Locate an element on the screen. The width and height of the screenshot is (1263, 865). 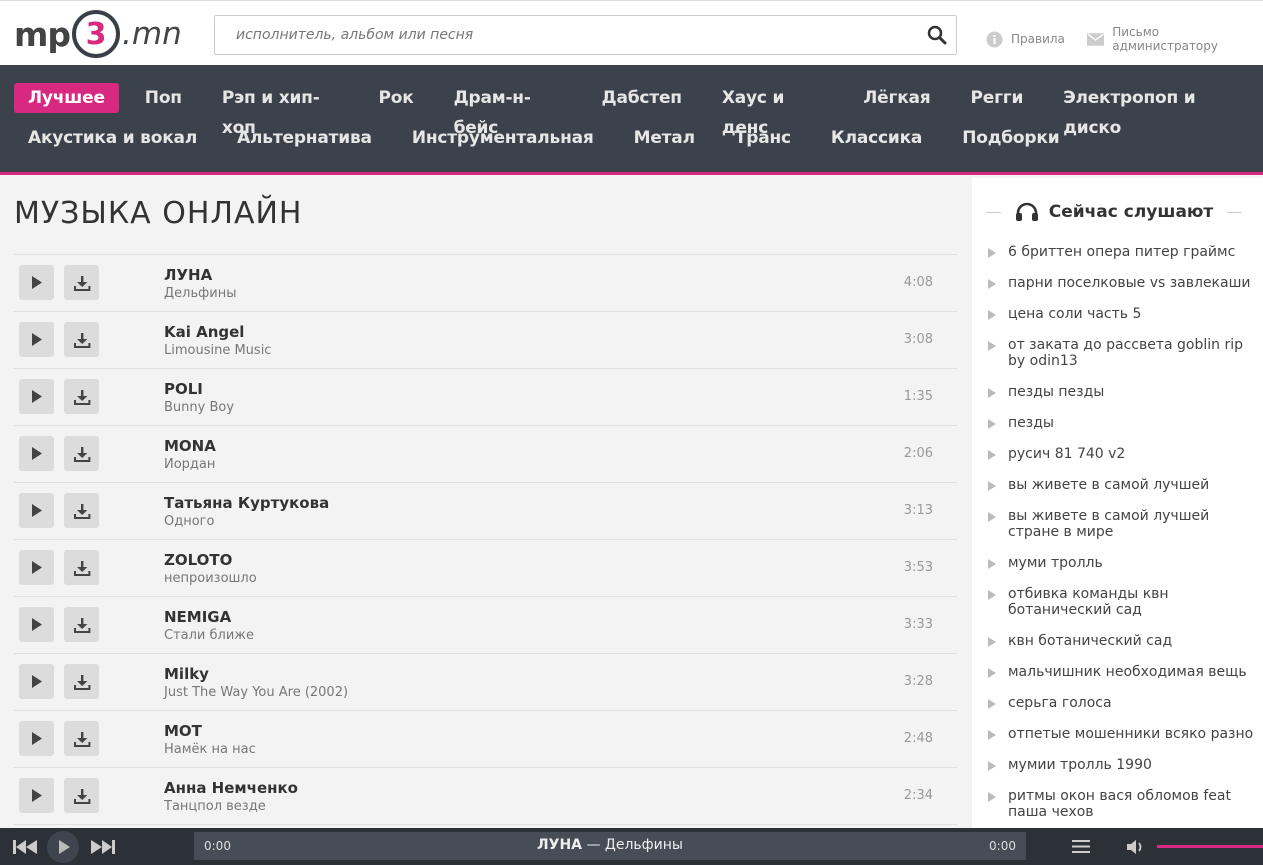
track-title: Танцпол везде is located at coordinates (215, 806).